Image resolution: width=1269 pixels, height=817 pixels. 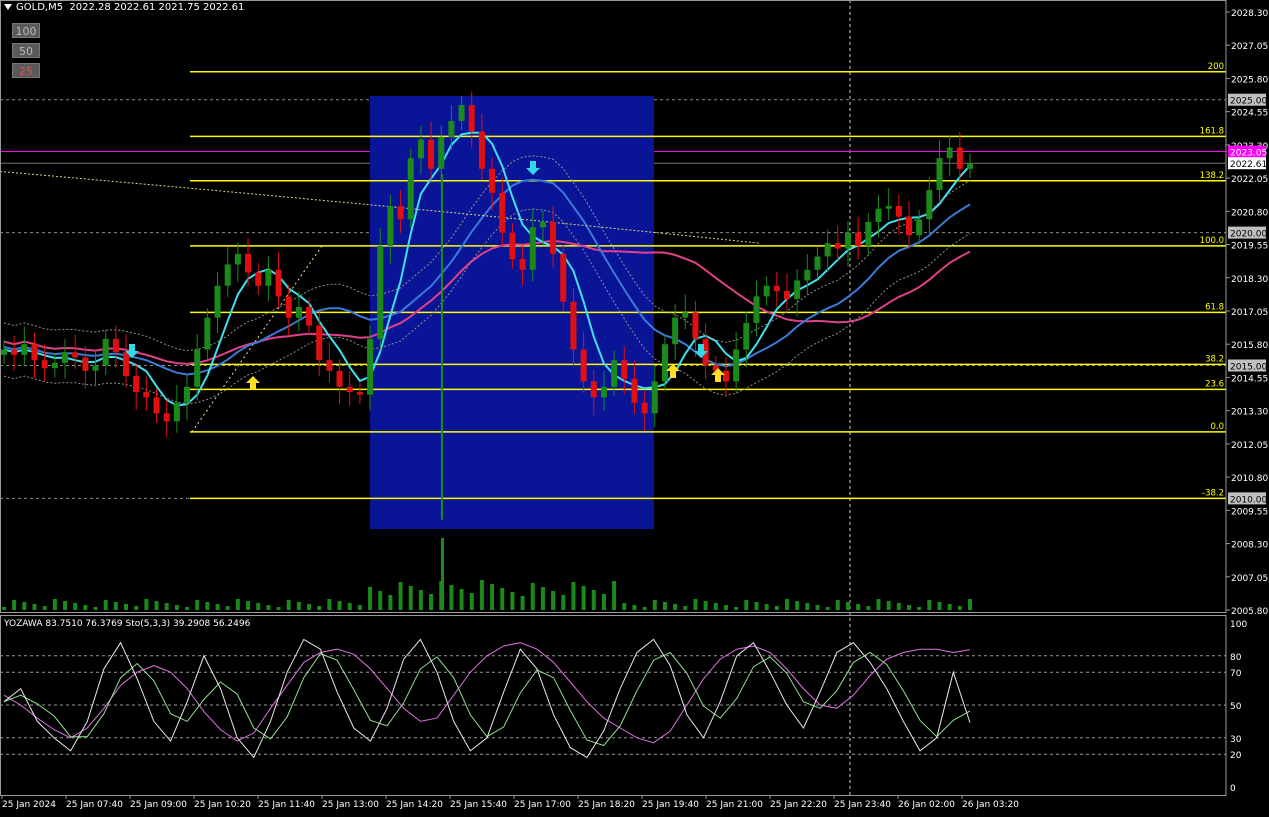 What do you see at coordinates (1249, 446) in the screenshot?
I see `price-tick-label: 2012.05` at bounding box center [1249, 446].